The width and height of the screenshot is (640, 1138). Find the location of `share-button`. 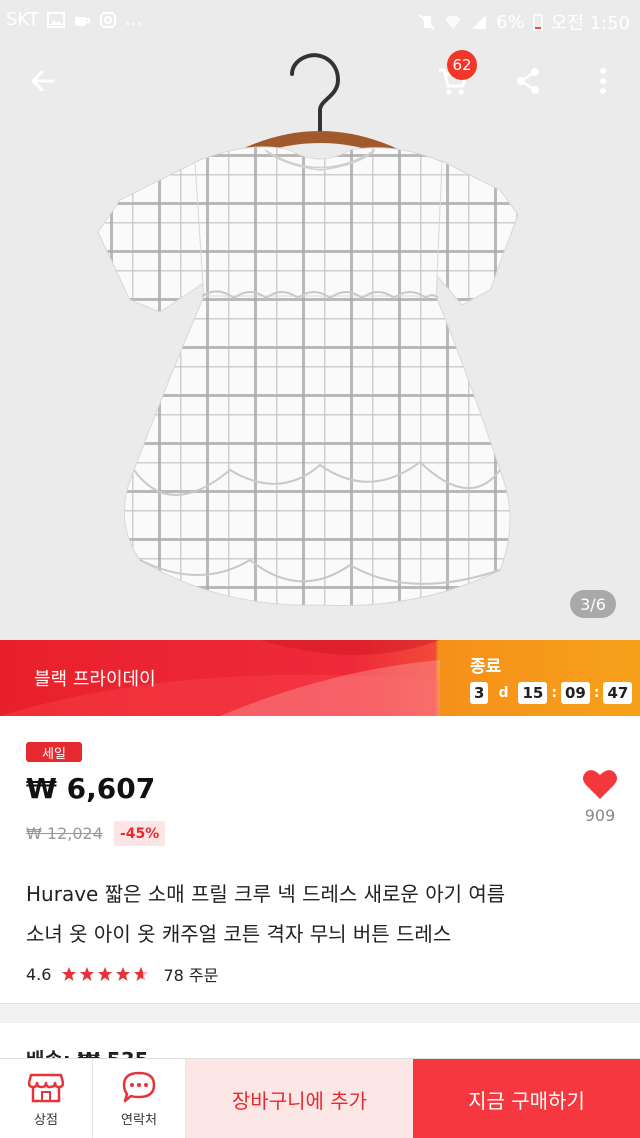

share-button is located at coordinates (528, 81).